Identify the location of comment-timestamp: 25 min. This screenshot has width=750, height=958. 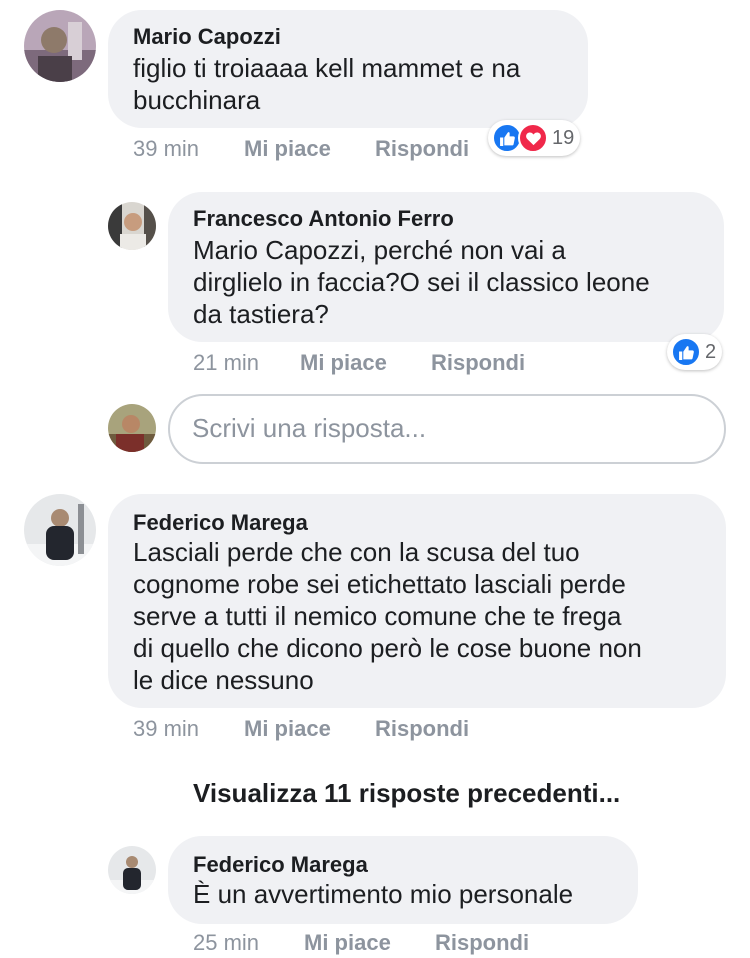
(226, 943).